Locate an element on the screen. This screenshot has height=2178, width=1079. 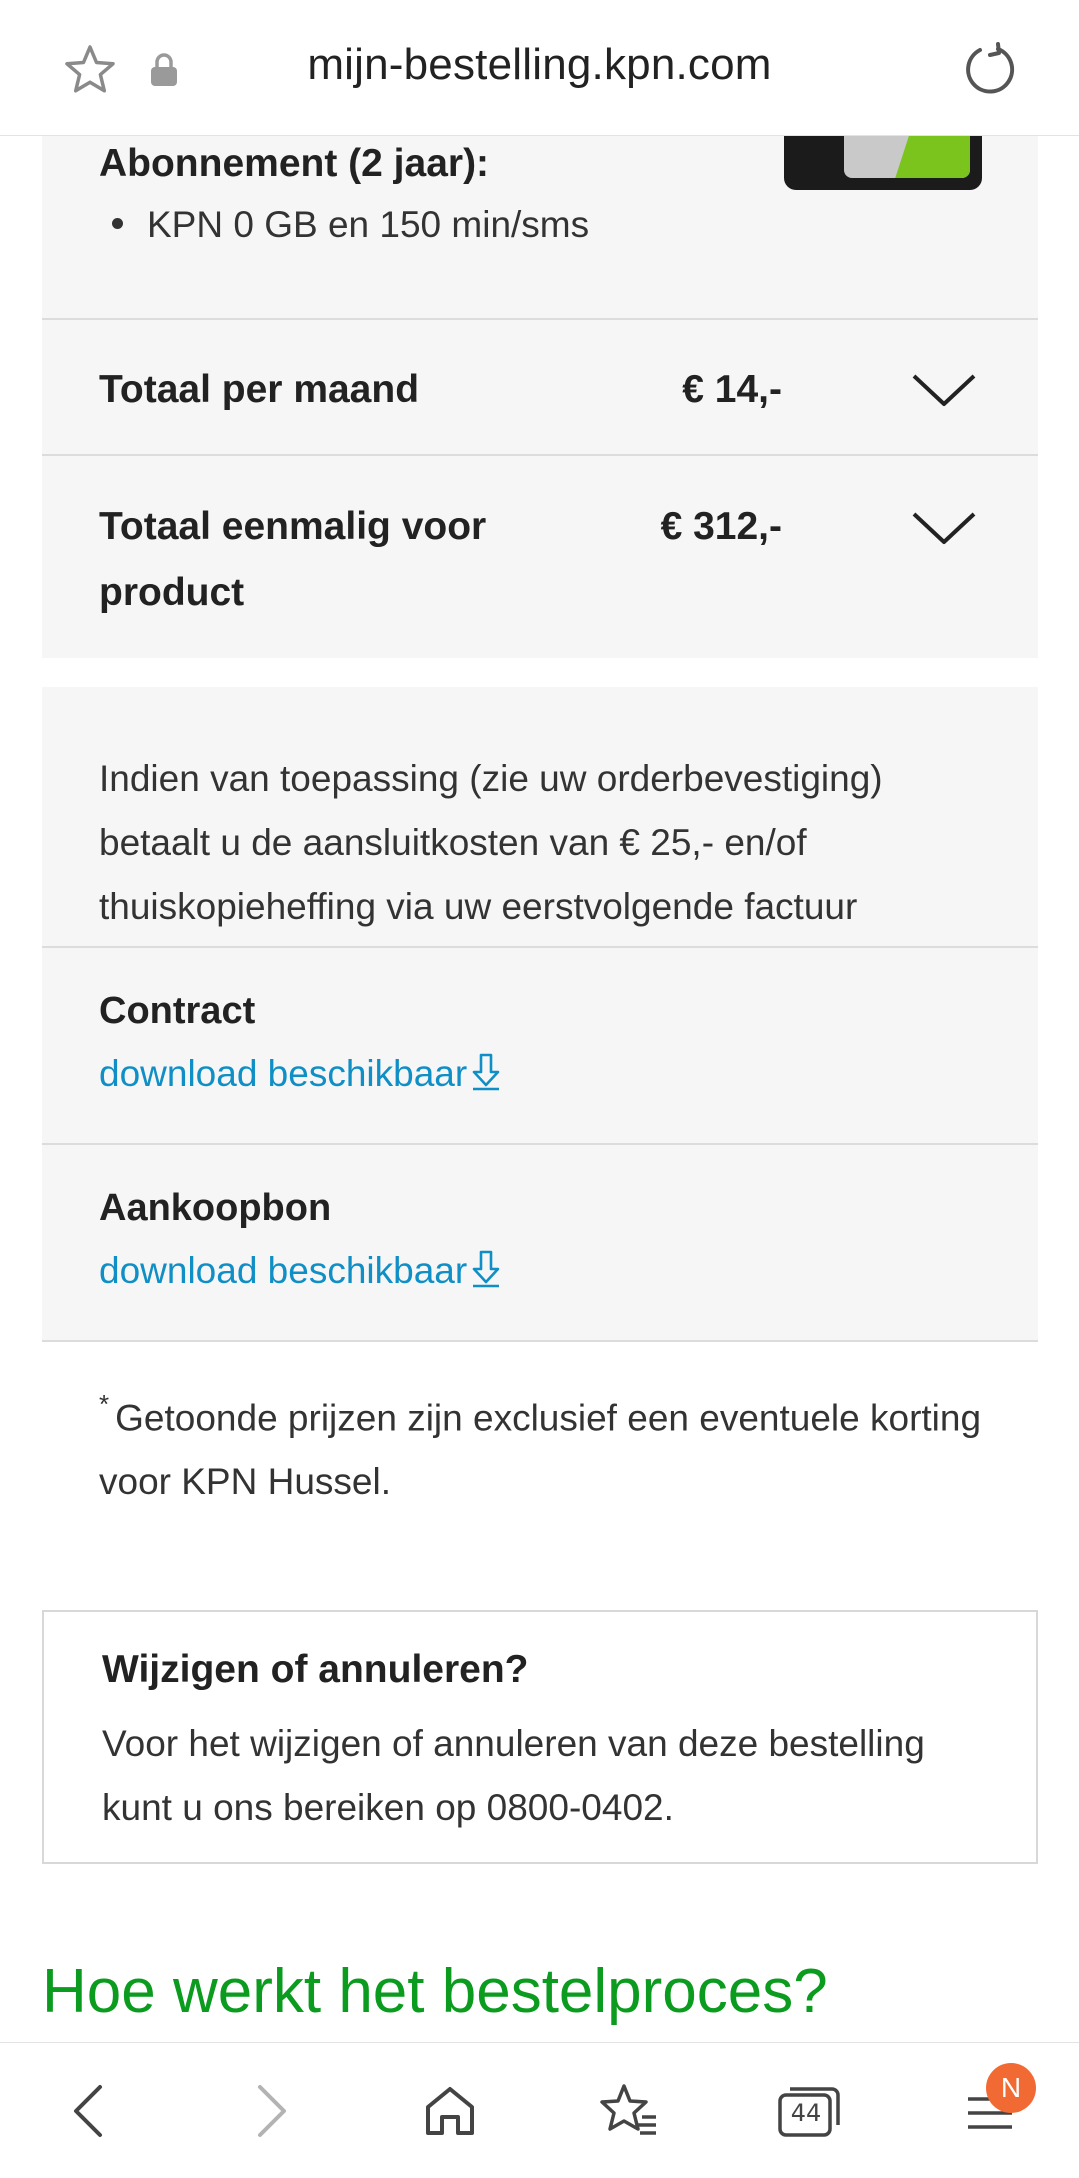
lock-icon is located at coordinates (164, 69).